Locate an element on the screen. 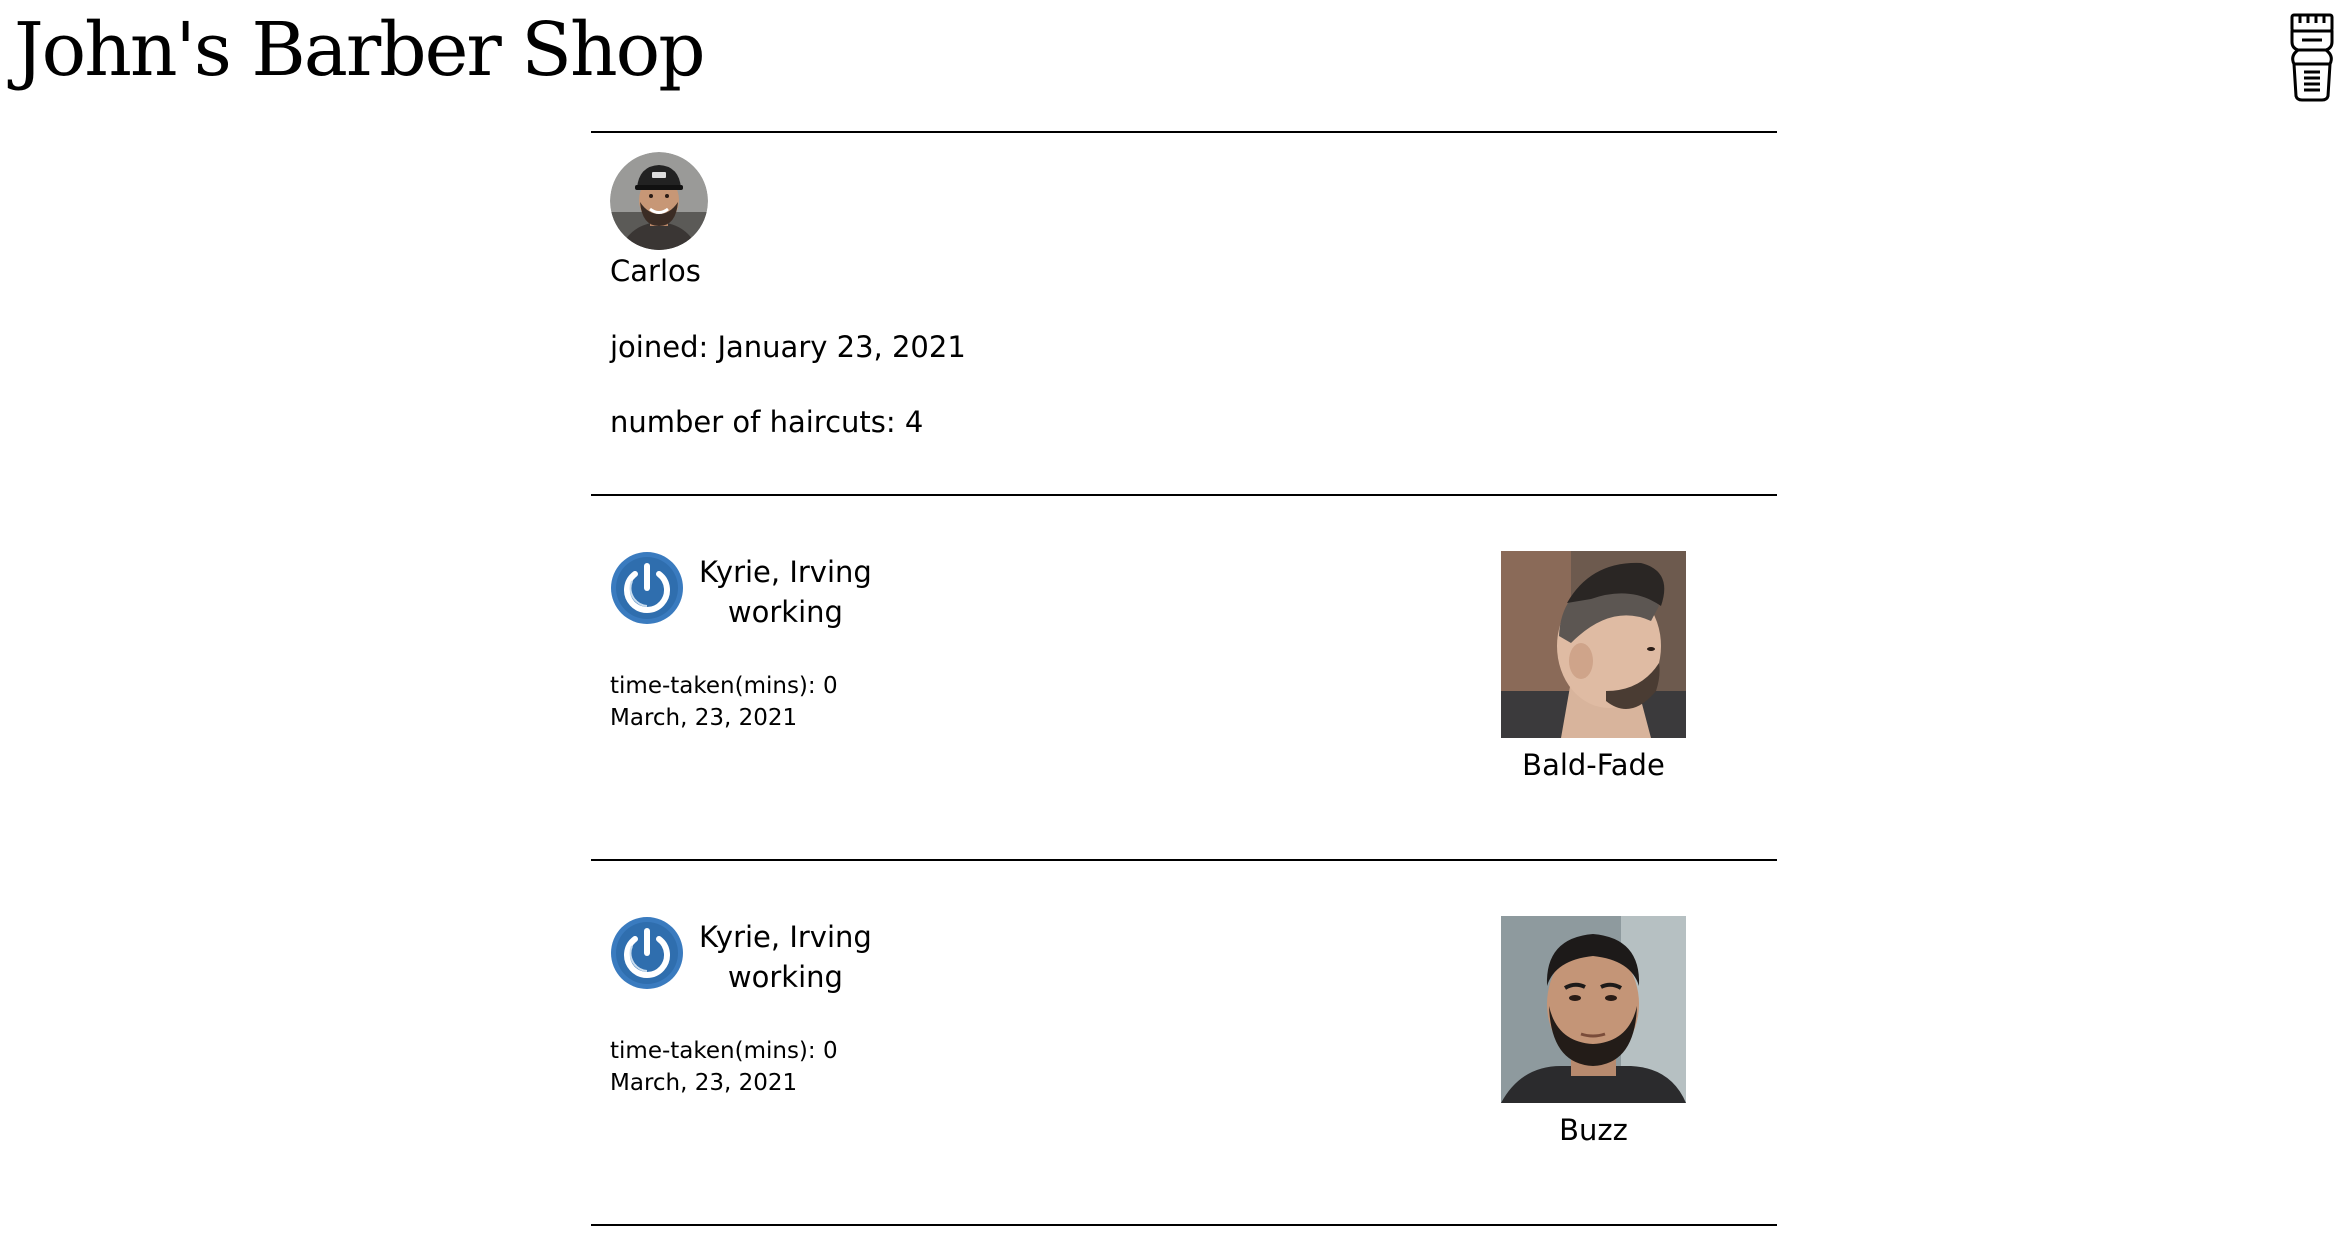 Image resolution: width=2342 pixels, height=1244 pixels. haircut-count: number of haircuts: 4 is located at coordinates (767, 422).